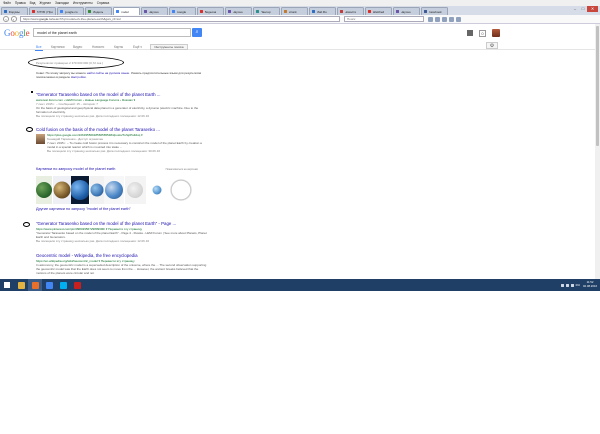 The width and height of the screenshot is (600, 434). Describe the element at coordinates (70, 11) in the screenshot. I see `browser-tab: google.co` at that location.